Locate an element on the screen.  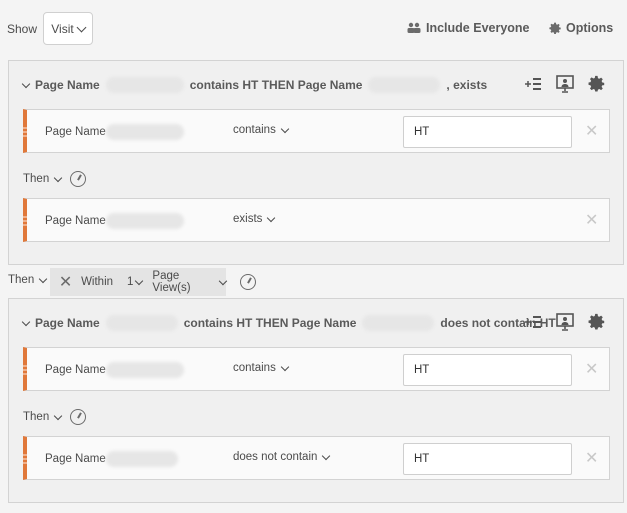
include-everyone-button: Include Everyone is located at coordinates (468, 28).